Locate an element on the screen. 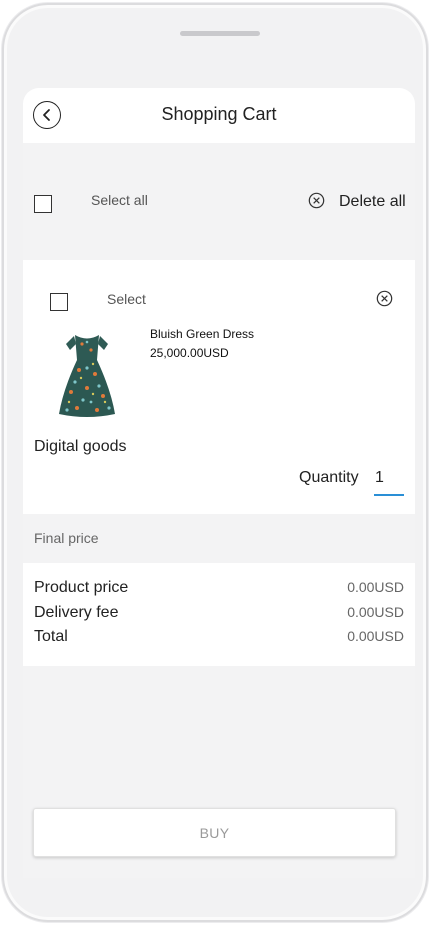 The image size is (430, 925). summary-row-total: Total 0.00USD is located at coordinates (219, 639).